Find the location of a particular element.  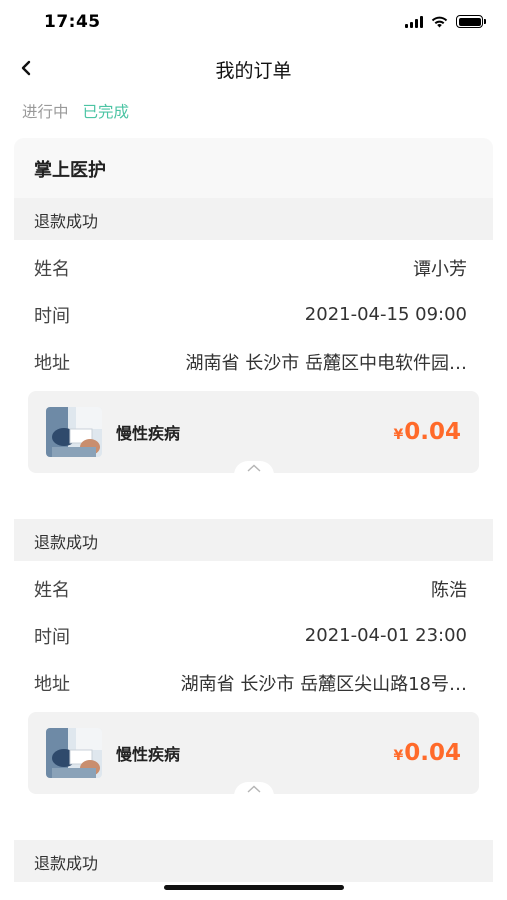

name-value: 谭小芳 is located at coordinates (440, 269).